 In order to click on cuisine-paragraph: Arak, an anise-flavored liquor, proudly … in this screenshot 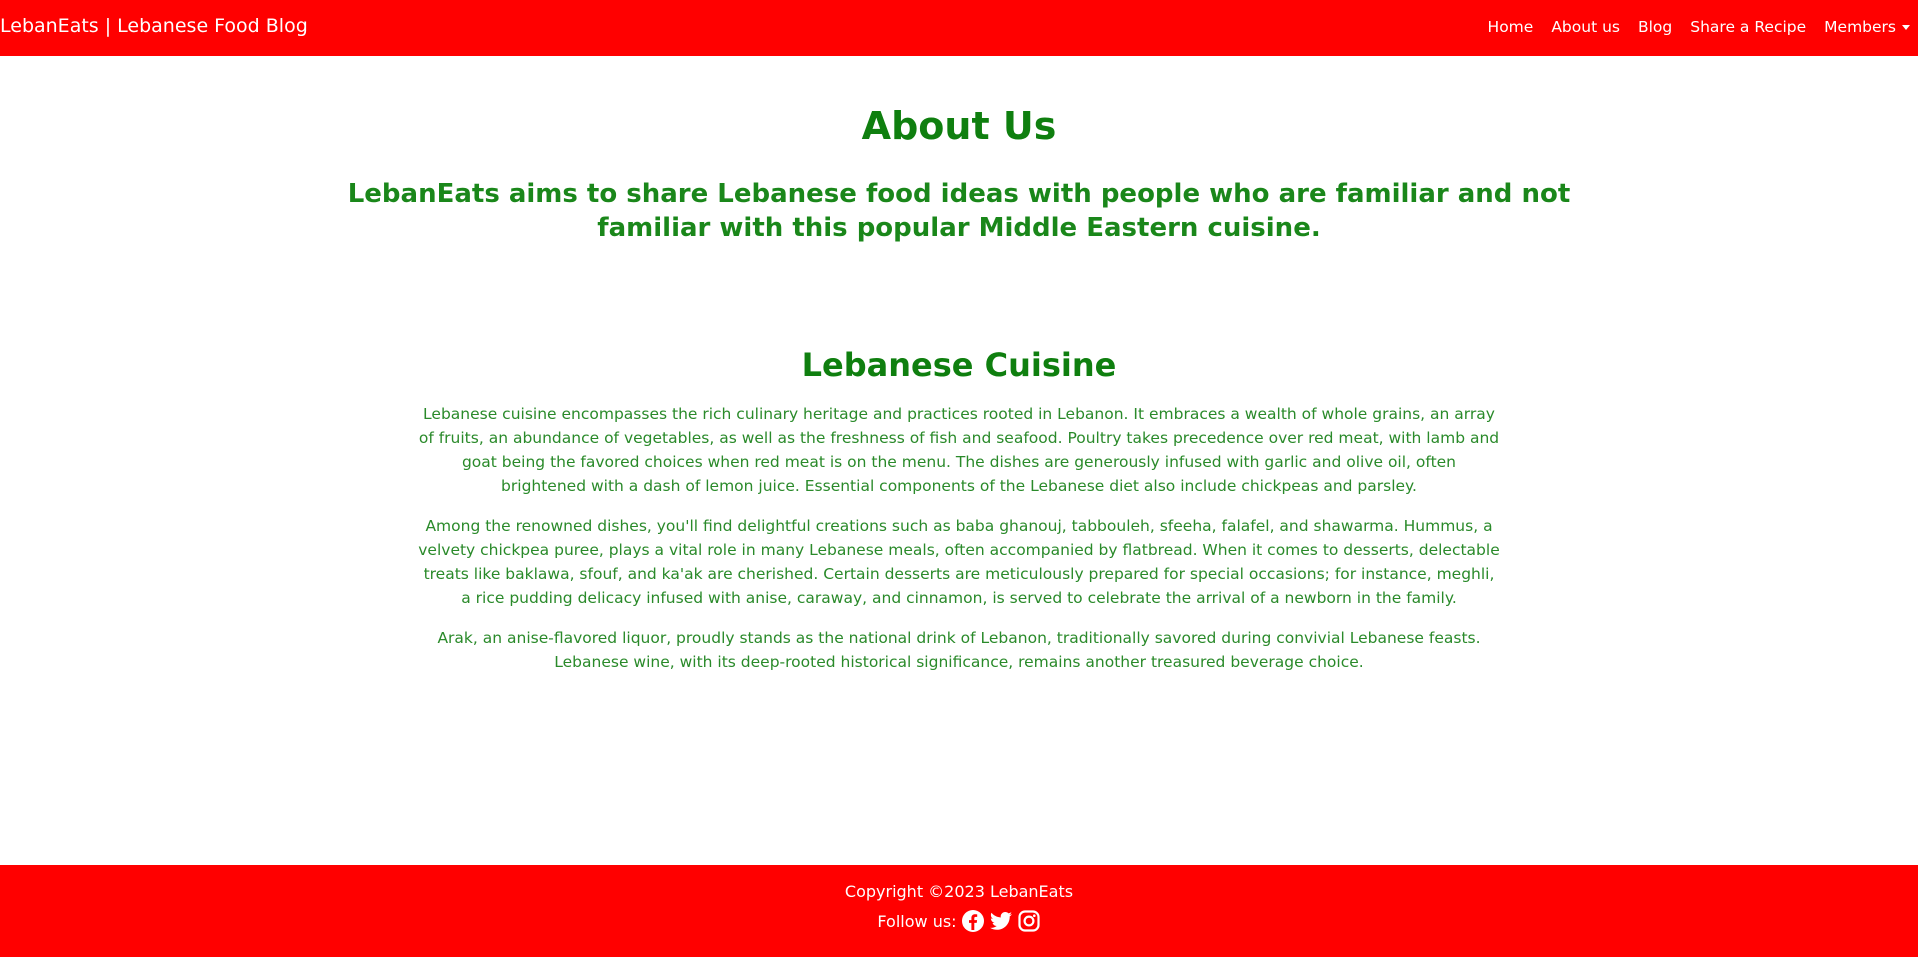, I will do `click(959, 650)`.